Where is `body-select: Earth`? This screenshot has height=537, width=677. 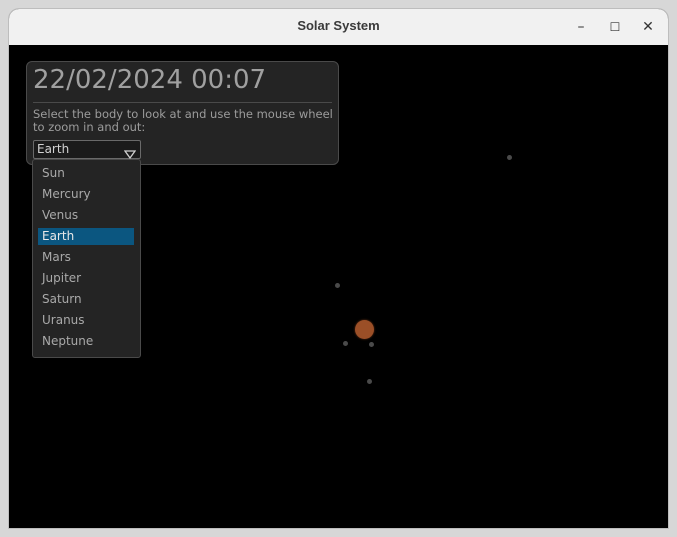 body-select: Earth is located at coordinates (87, 150).